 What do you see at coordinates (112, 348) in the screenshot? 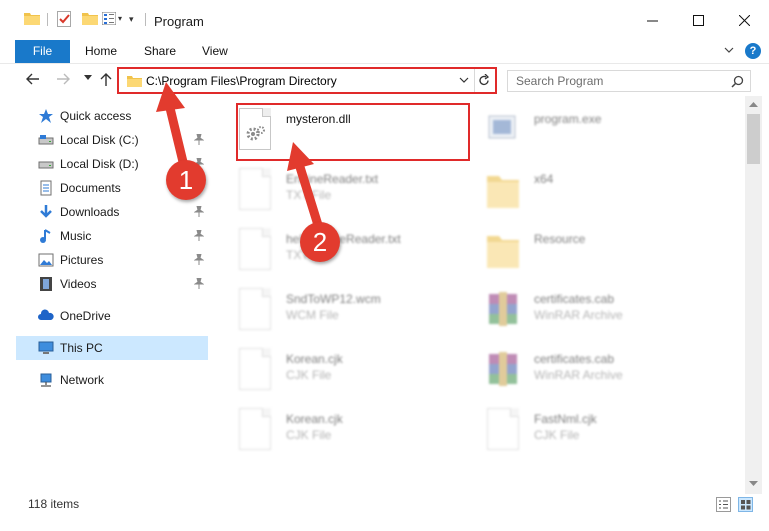
I see `sidebar-item-this-pc: This PC` at bounding box center [112, 348].